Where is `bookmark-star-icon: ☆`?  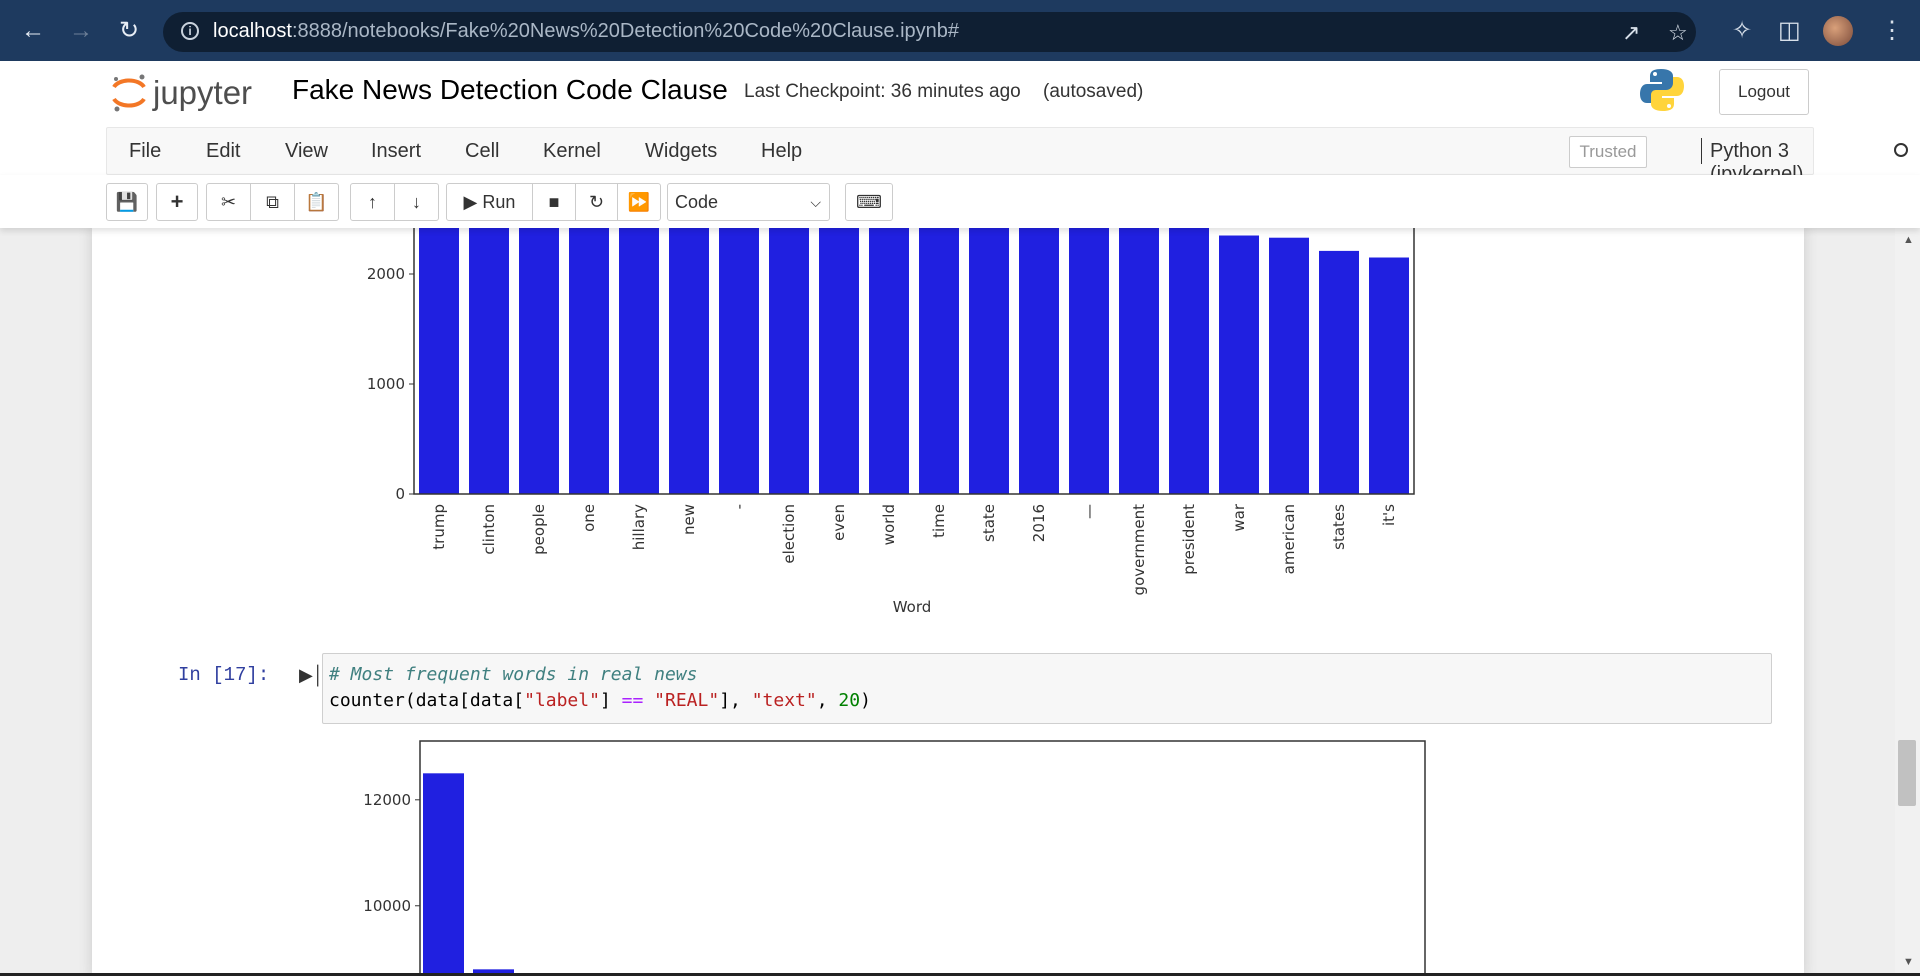 bookmark-star-icon: ☆ is located at coordinates (1678, 33).